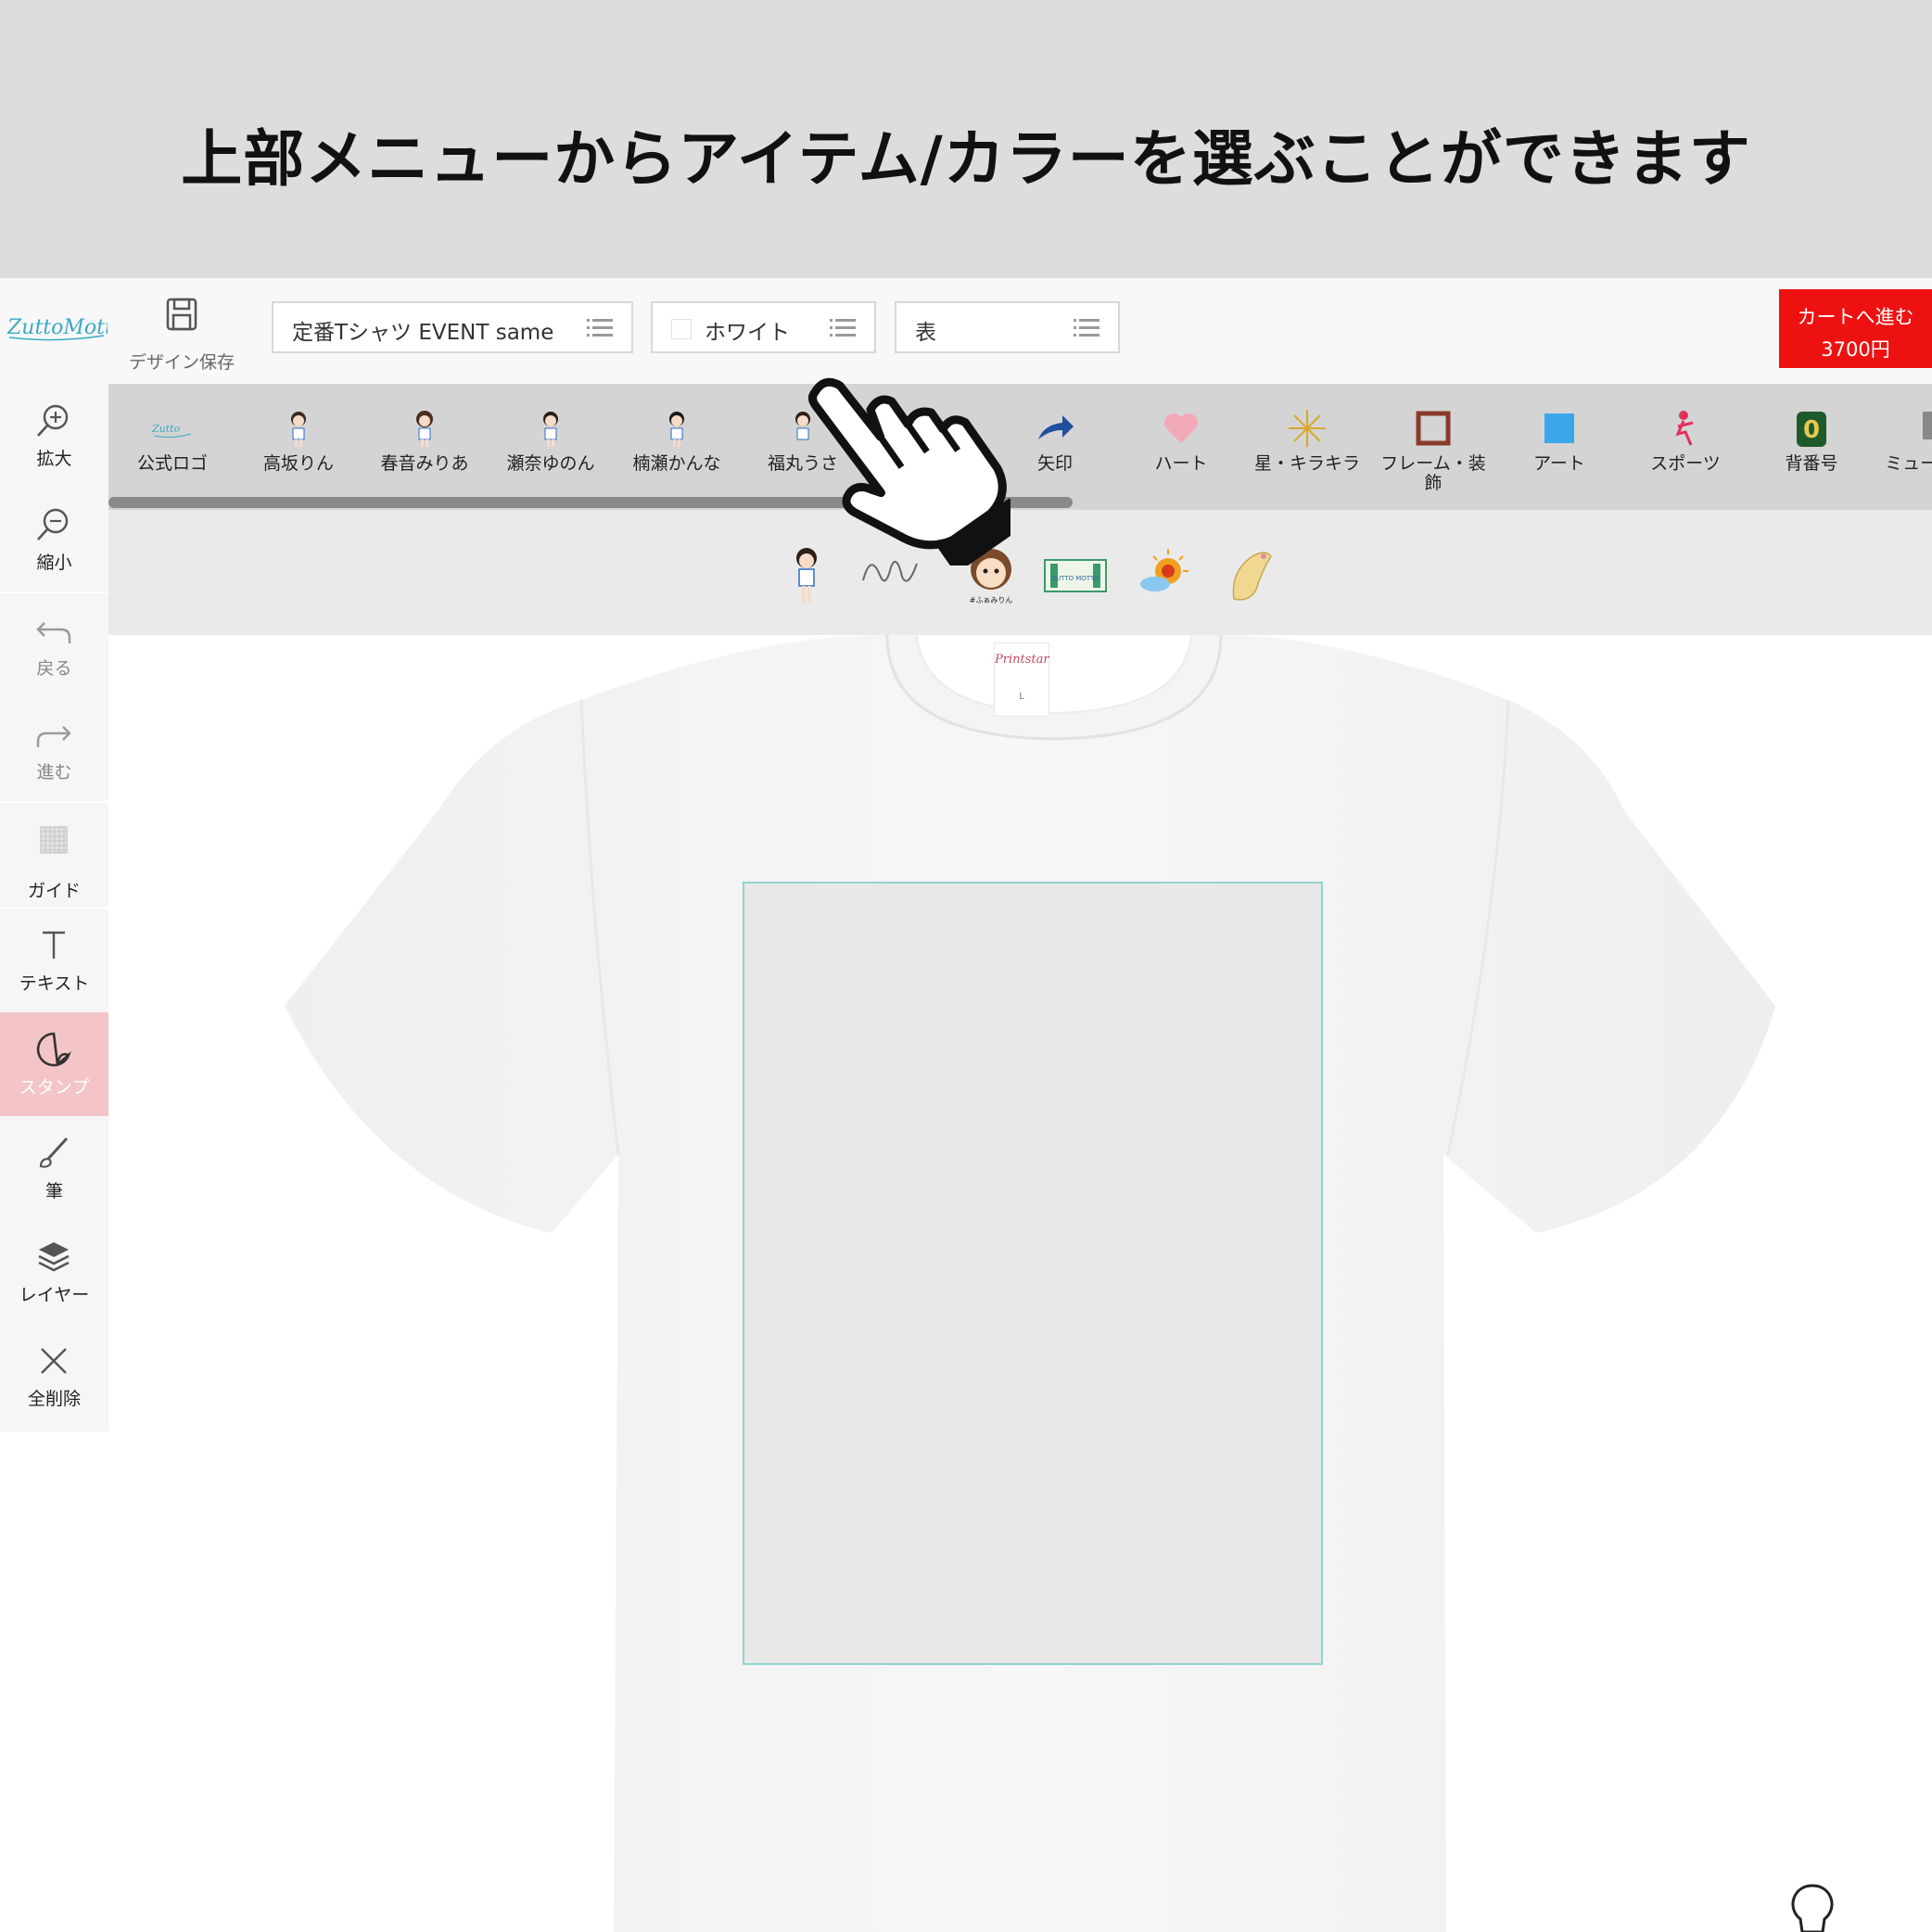 The height and width of the screenshot is (1932, 1932). Describe the element at coordinates (1433, 473) in the screenshot. I see `category-label: フレーム・装飾` at that location.